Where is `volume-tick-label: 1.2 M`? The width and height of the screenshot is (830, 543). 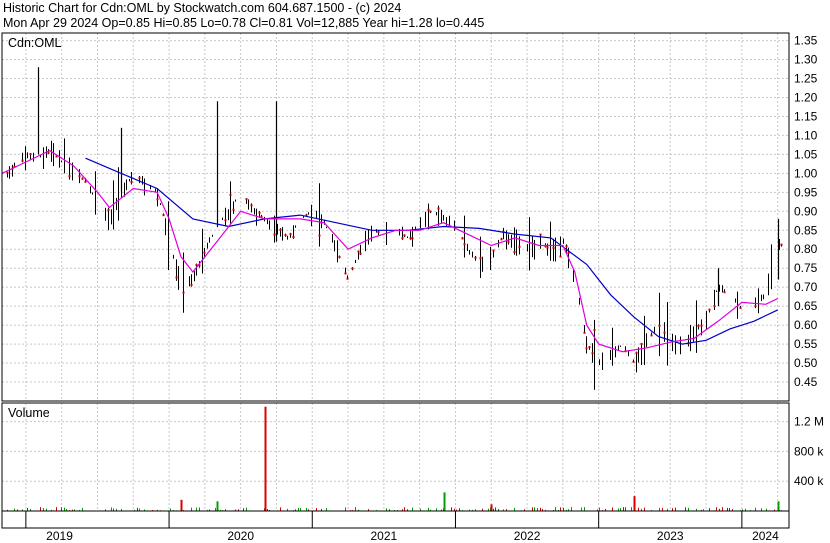 volume-tick-label: 1.2 M is located at coordinates (809, 422).